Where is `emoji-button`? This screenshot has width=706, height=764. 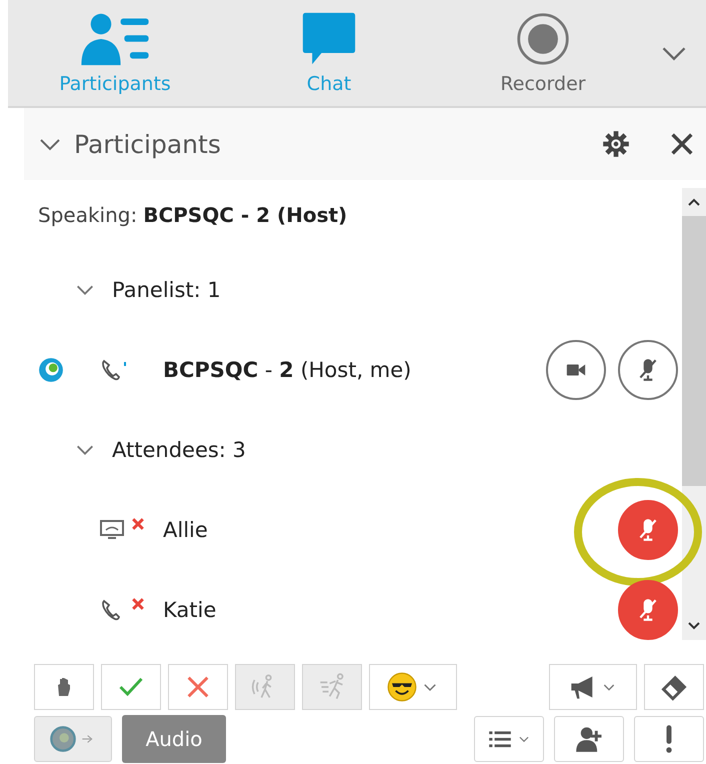 emoji-button is located at coordinates (413, 687).